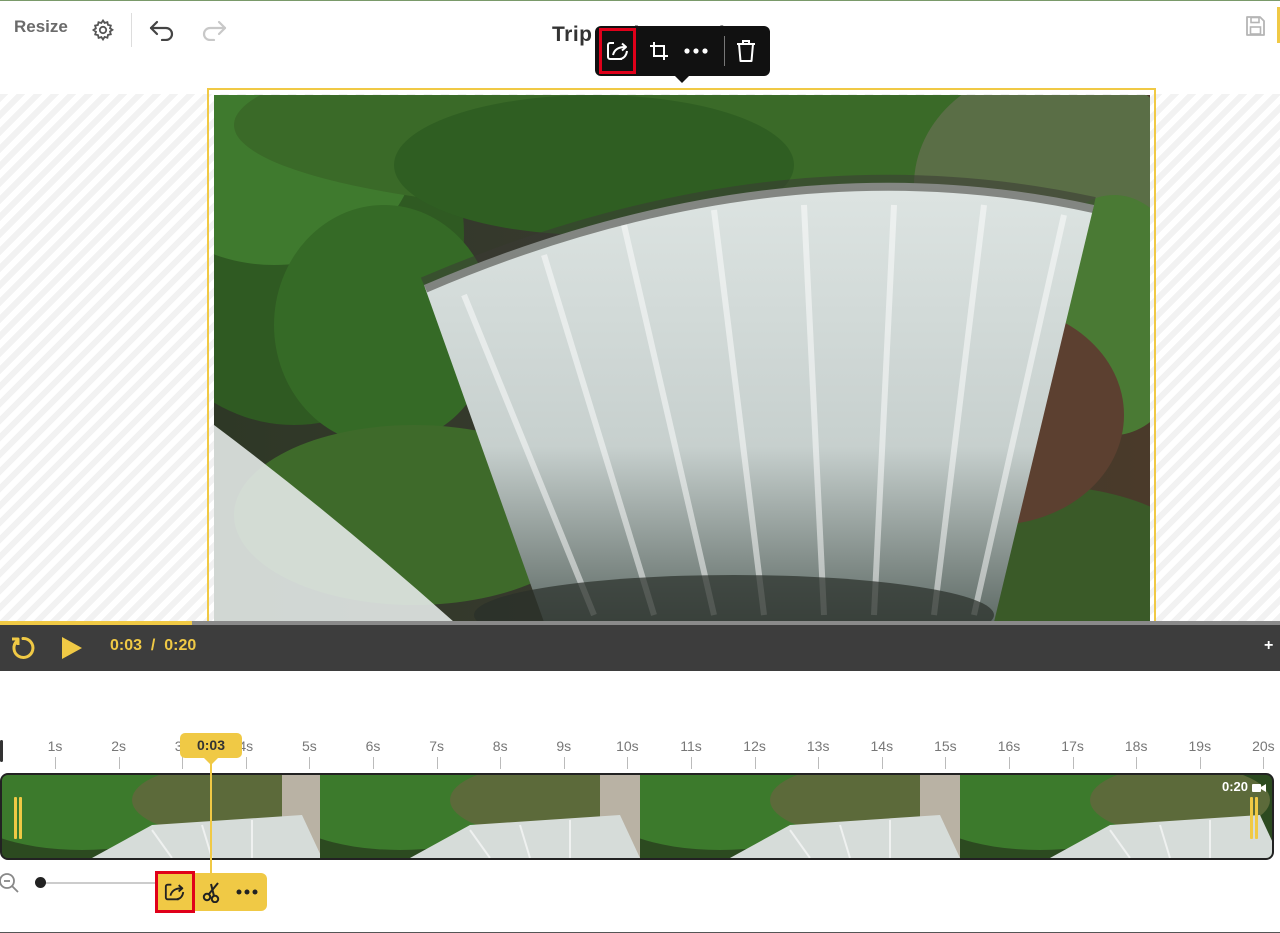 The width and height of the screenshot is (1280, 933). What do you see at coordinates (691, 746) in the screenshot?
I see `timeline-tick-label: 11s` at bounding box center [691, 746].